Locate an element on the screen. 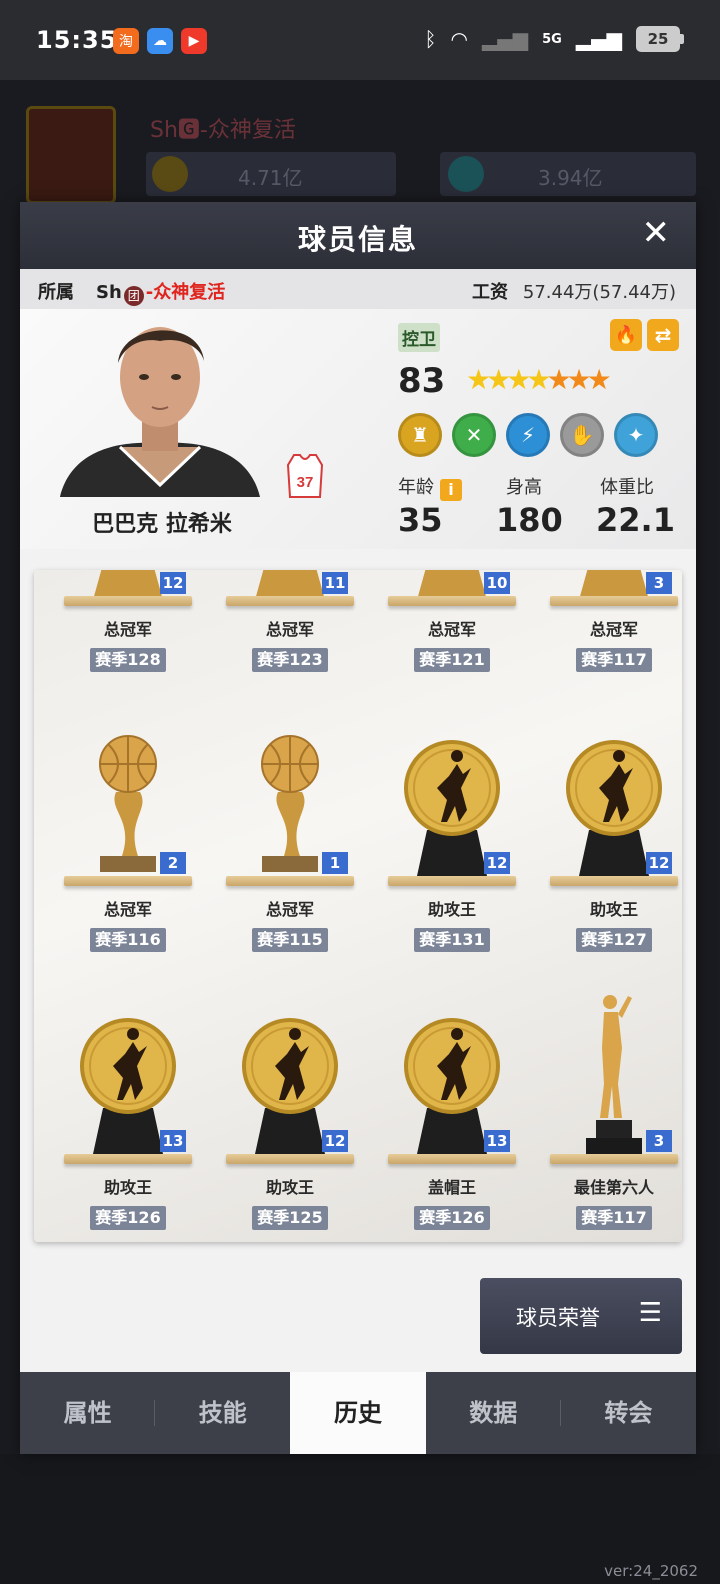 The width and height of the screenshot is (720, 1584). wage-value: 57.44万(57.44万) is located at coordinates (599, 292).